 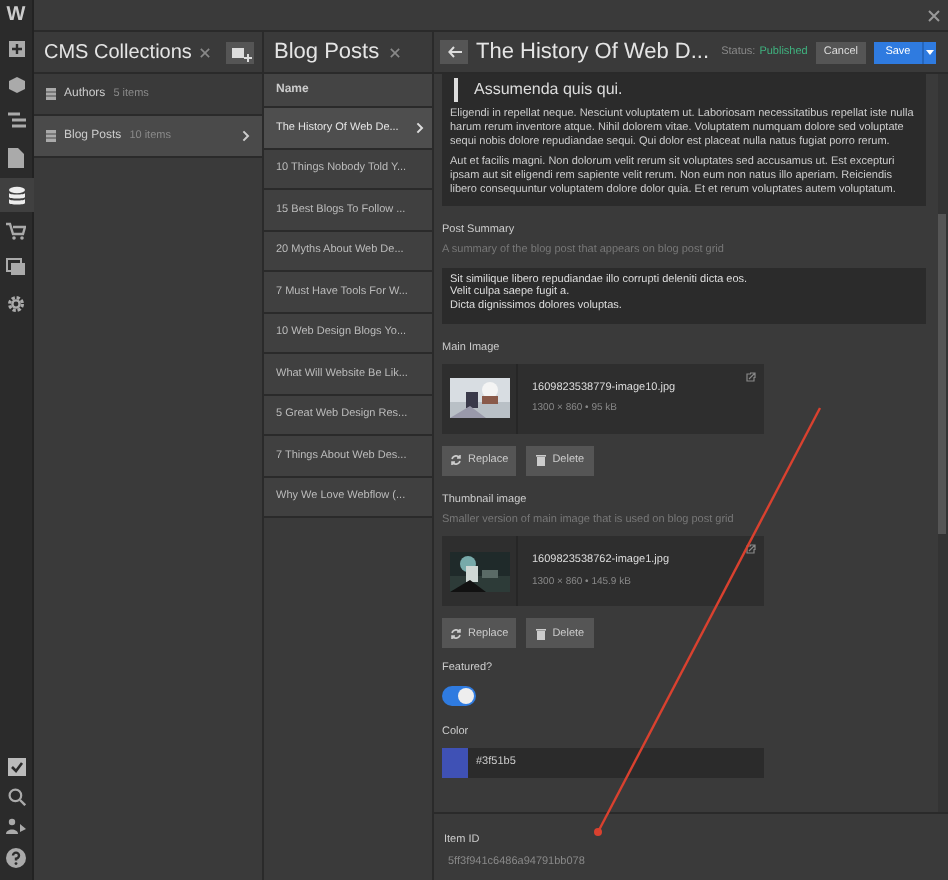 What do you see at coordinates (16, 121) in the screenshot?
I see `navigator-icon` at bounding box center [16, 121].